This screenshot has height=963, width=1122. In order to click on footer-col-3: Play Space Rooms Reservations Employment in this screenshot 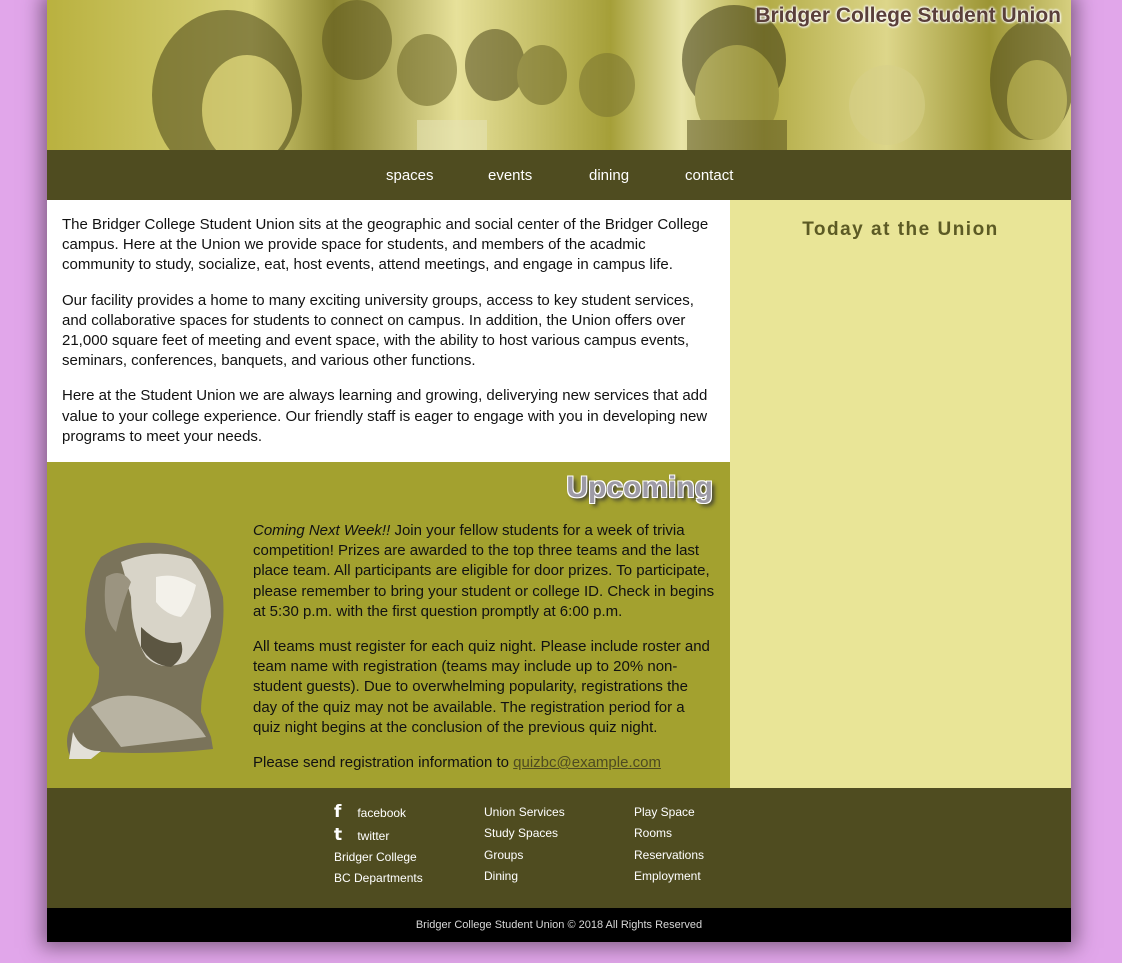, I will do `click(669, 844)`.